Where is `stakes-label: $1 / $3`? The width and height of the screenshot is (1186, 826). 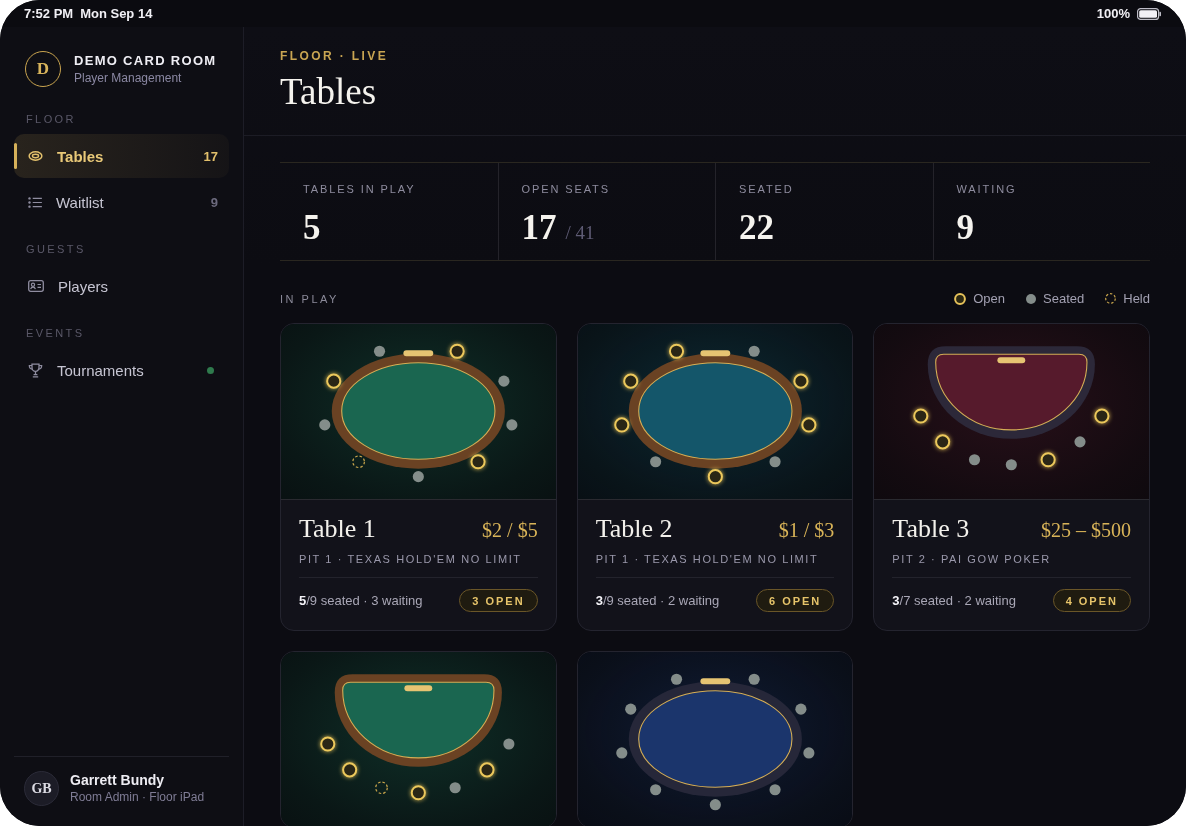
stakes-label: $1 / $3 is located at coordinates (806, 530).